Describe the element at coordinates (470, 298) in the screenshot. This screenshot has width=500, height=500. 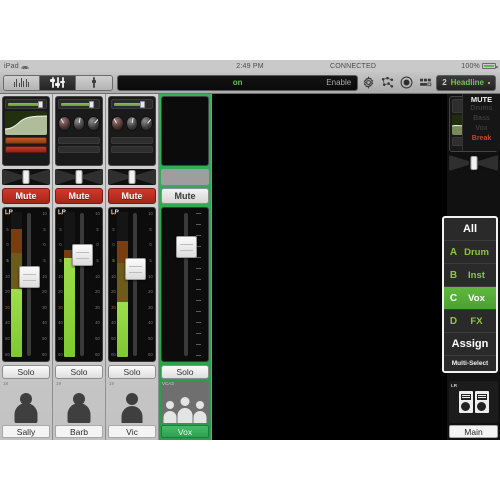
I see `group-option-c-vox: C Vox` at that location.